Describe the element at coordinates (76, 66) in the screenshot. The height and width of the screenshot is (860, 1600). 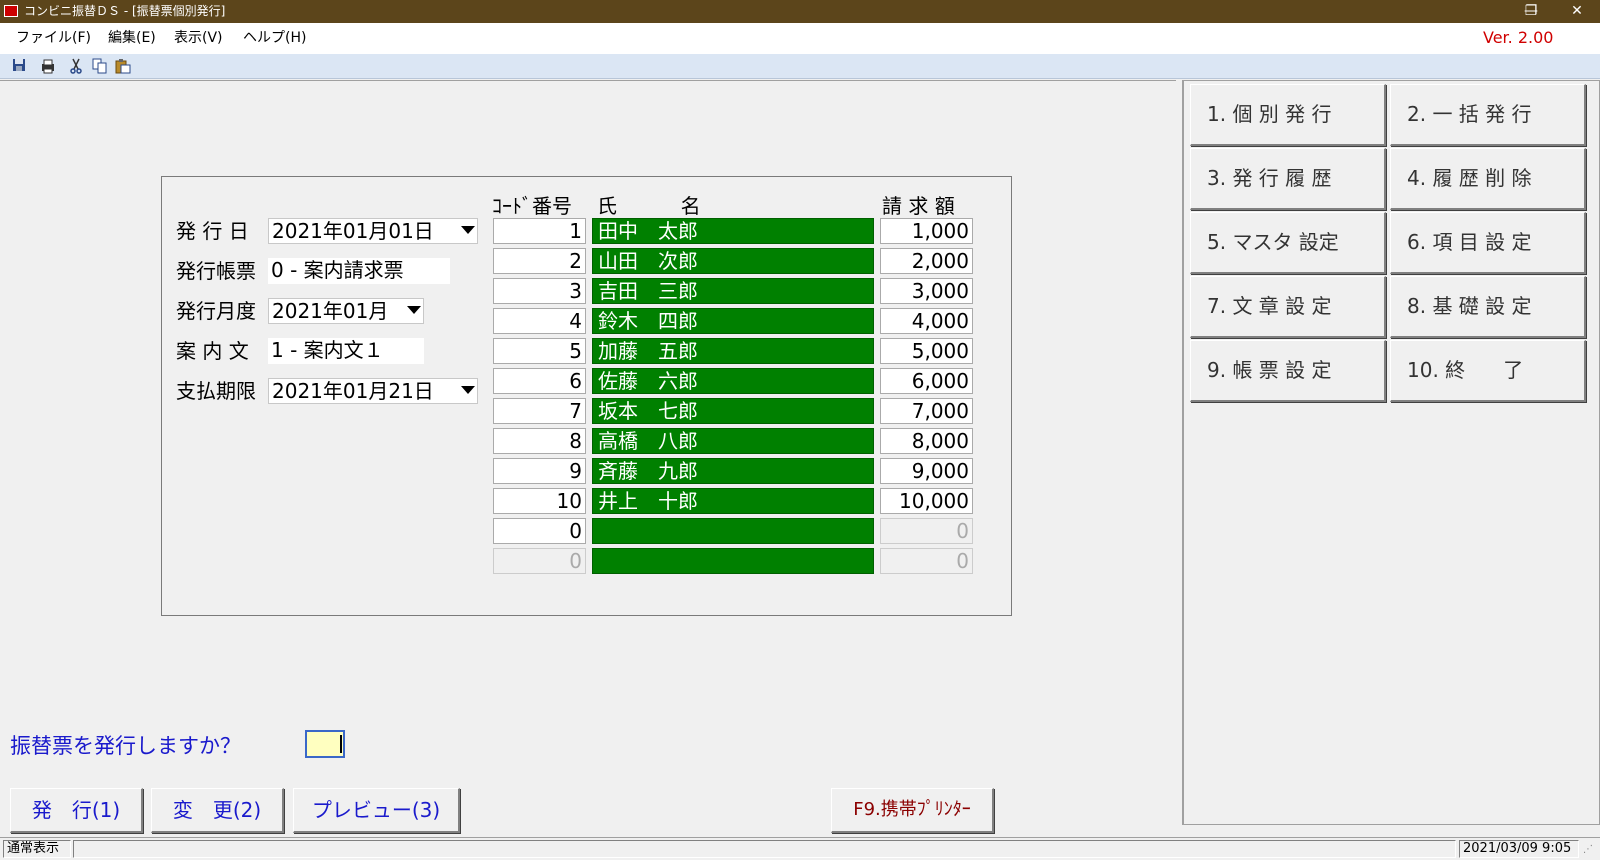
I see `cut-icon` at that location.